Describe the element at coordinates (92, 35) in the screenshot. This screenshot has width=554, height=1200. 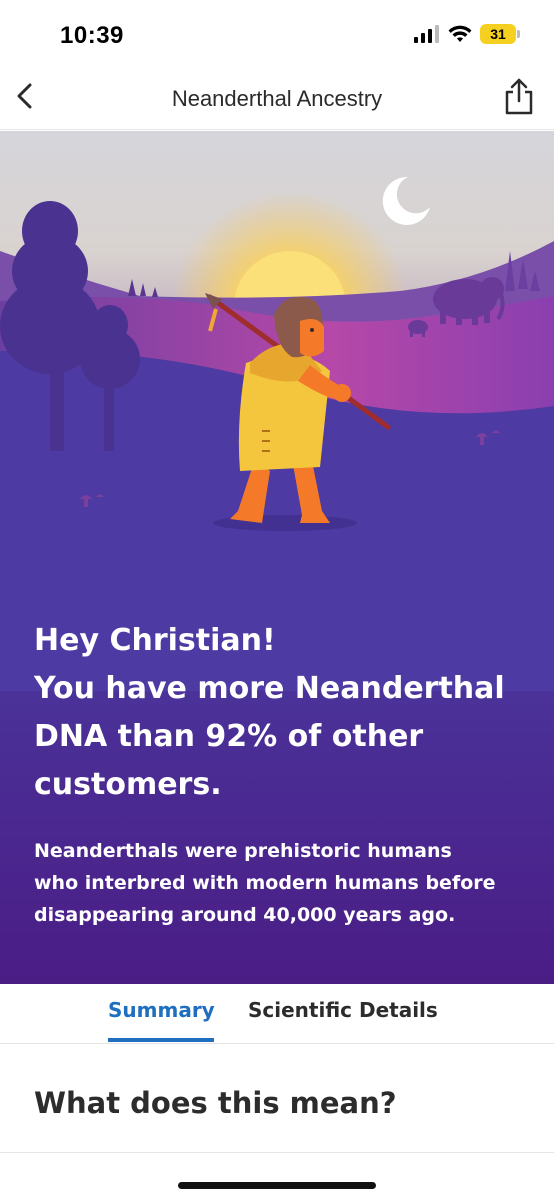
I see `status-time: 10:39` at that location.